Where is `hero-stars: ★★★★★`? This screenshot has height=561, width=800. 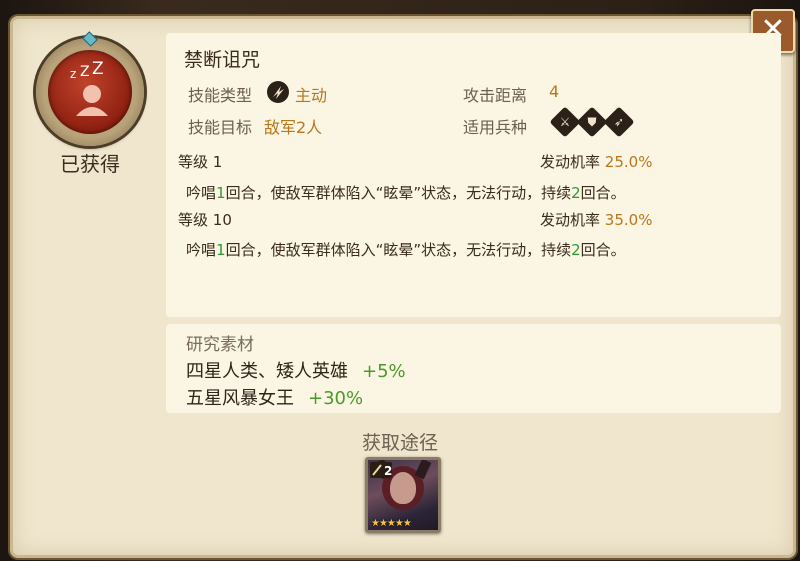 hero-stars: ★★★★★ is located at coordinates (391, 523).